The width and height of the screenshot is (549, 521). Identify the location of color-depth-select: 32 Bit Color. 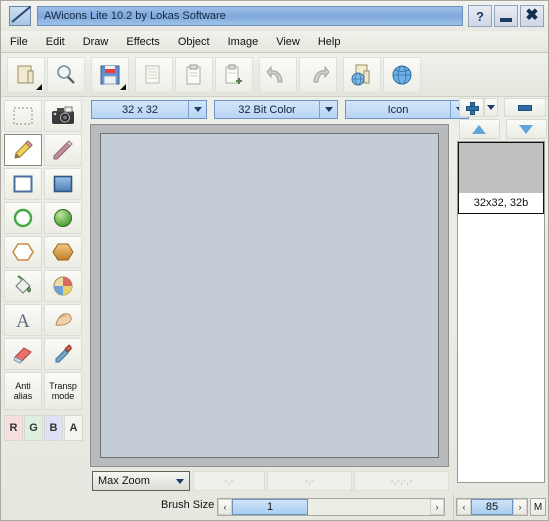
(276, 109).